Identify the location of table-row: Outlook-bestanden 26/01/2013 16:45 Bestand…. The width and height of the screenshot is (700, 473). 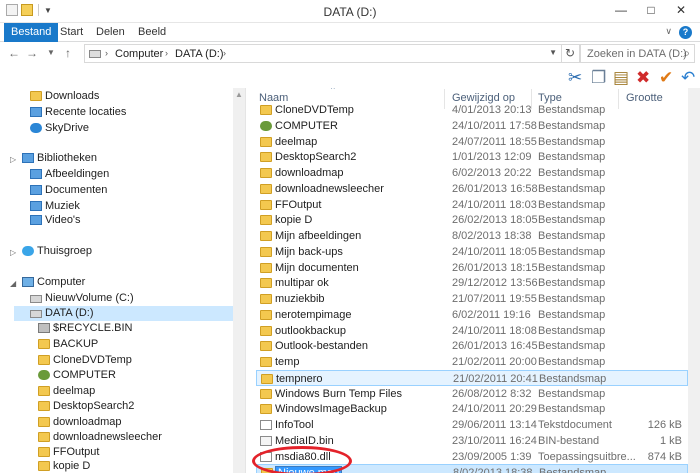
(472, 346).